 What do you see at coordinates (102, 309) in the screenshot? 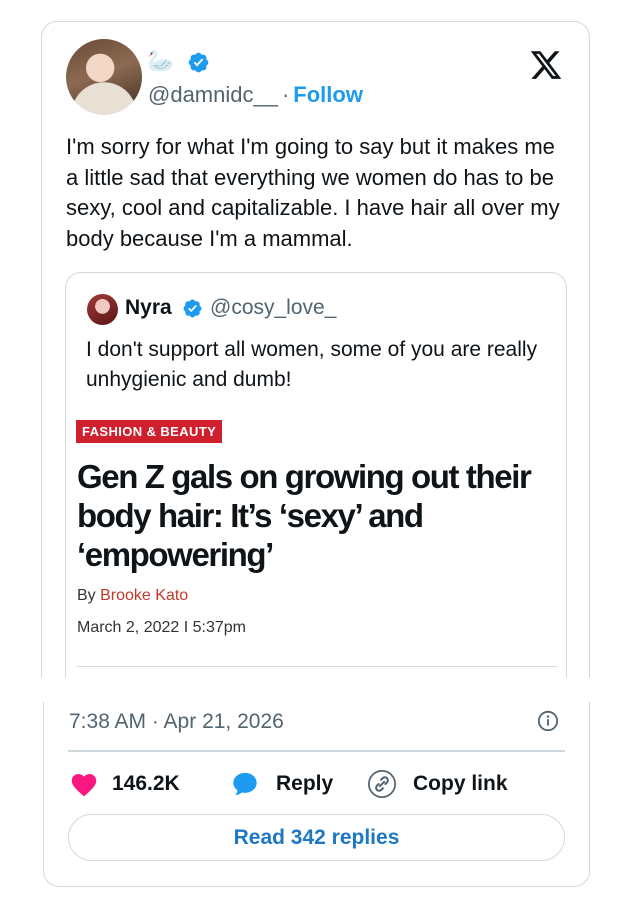
I see `quoted-avatar` at bounding box center [102, 309].